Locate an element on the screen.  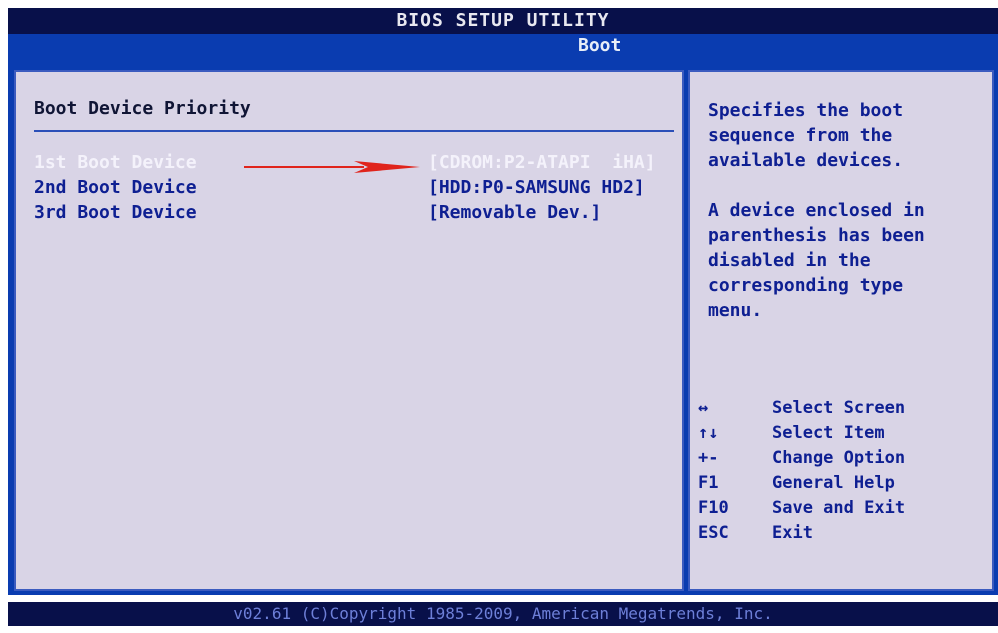
boot-device-value: [Removable Dev.] is located at coordinates (514, 212).